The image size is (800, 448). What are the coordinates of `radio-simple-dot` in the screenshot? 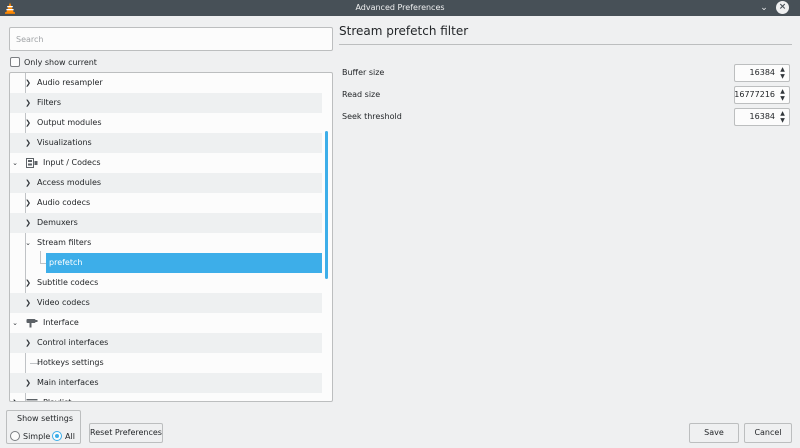 It's located at (15, 436).